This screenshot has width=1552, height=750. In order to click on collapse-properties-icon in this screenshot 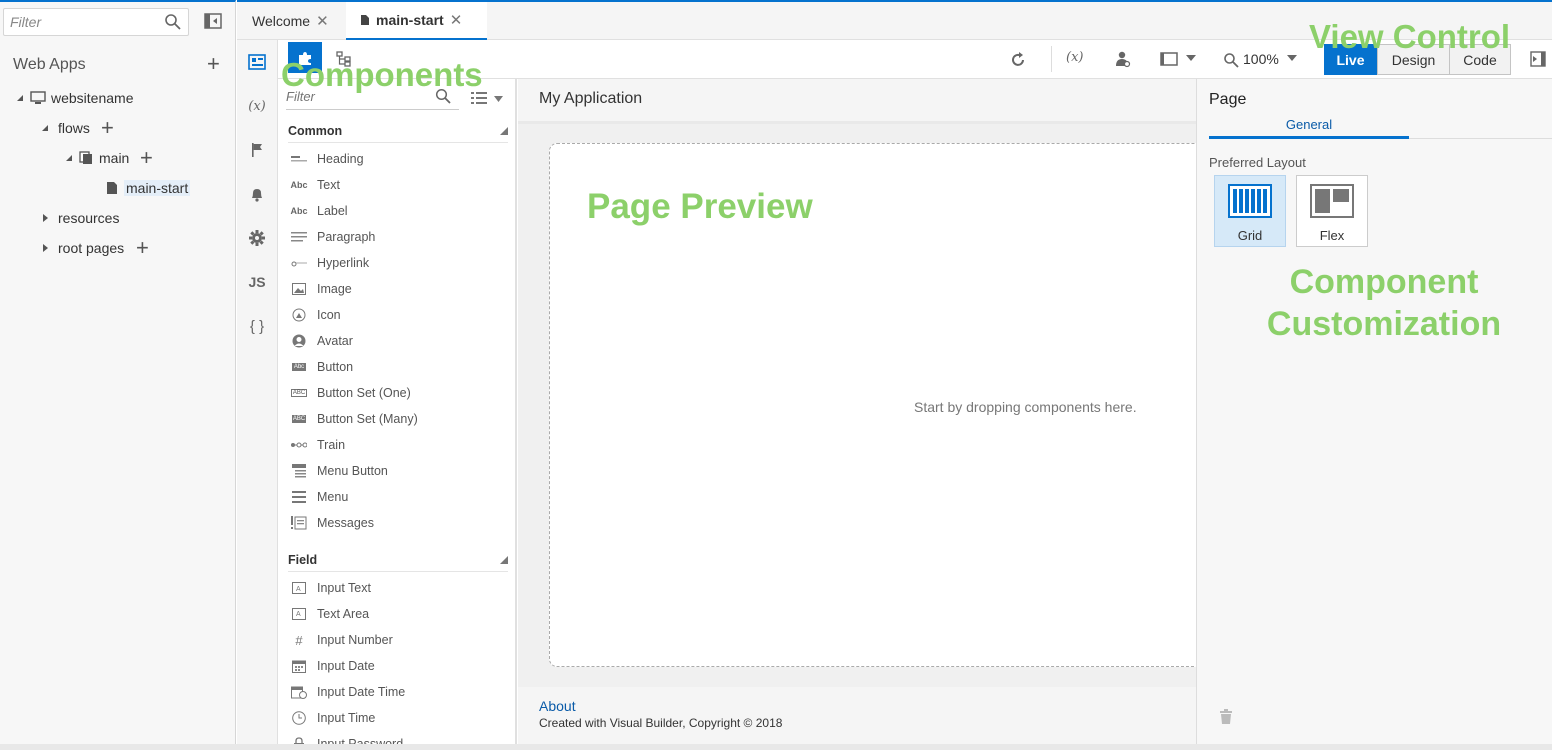, I will do `click(1538, 59)`.